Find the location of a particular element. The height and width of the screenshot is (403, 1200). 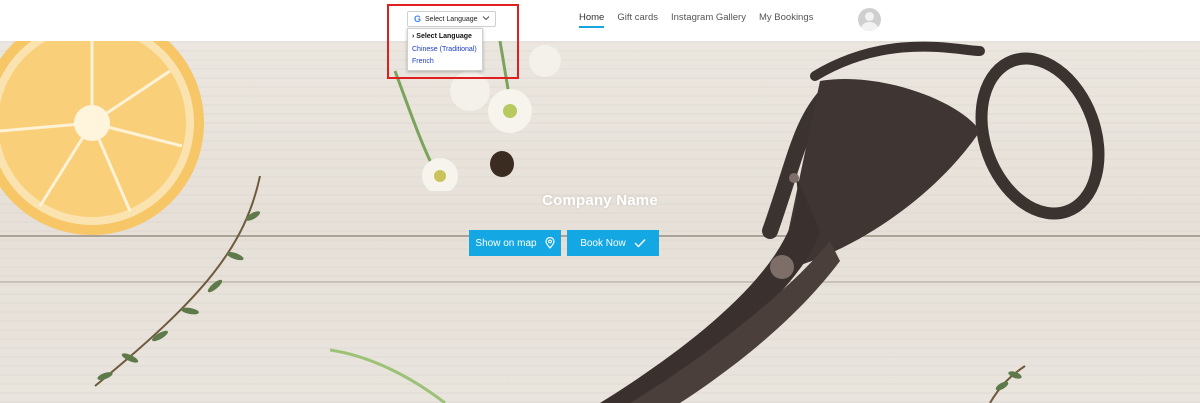

nav-home: Home is located at coordinates (592, 20).